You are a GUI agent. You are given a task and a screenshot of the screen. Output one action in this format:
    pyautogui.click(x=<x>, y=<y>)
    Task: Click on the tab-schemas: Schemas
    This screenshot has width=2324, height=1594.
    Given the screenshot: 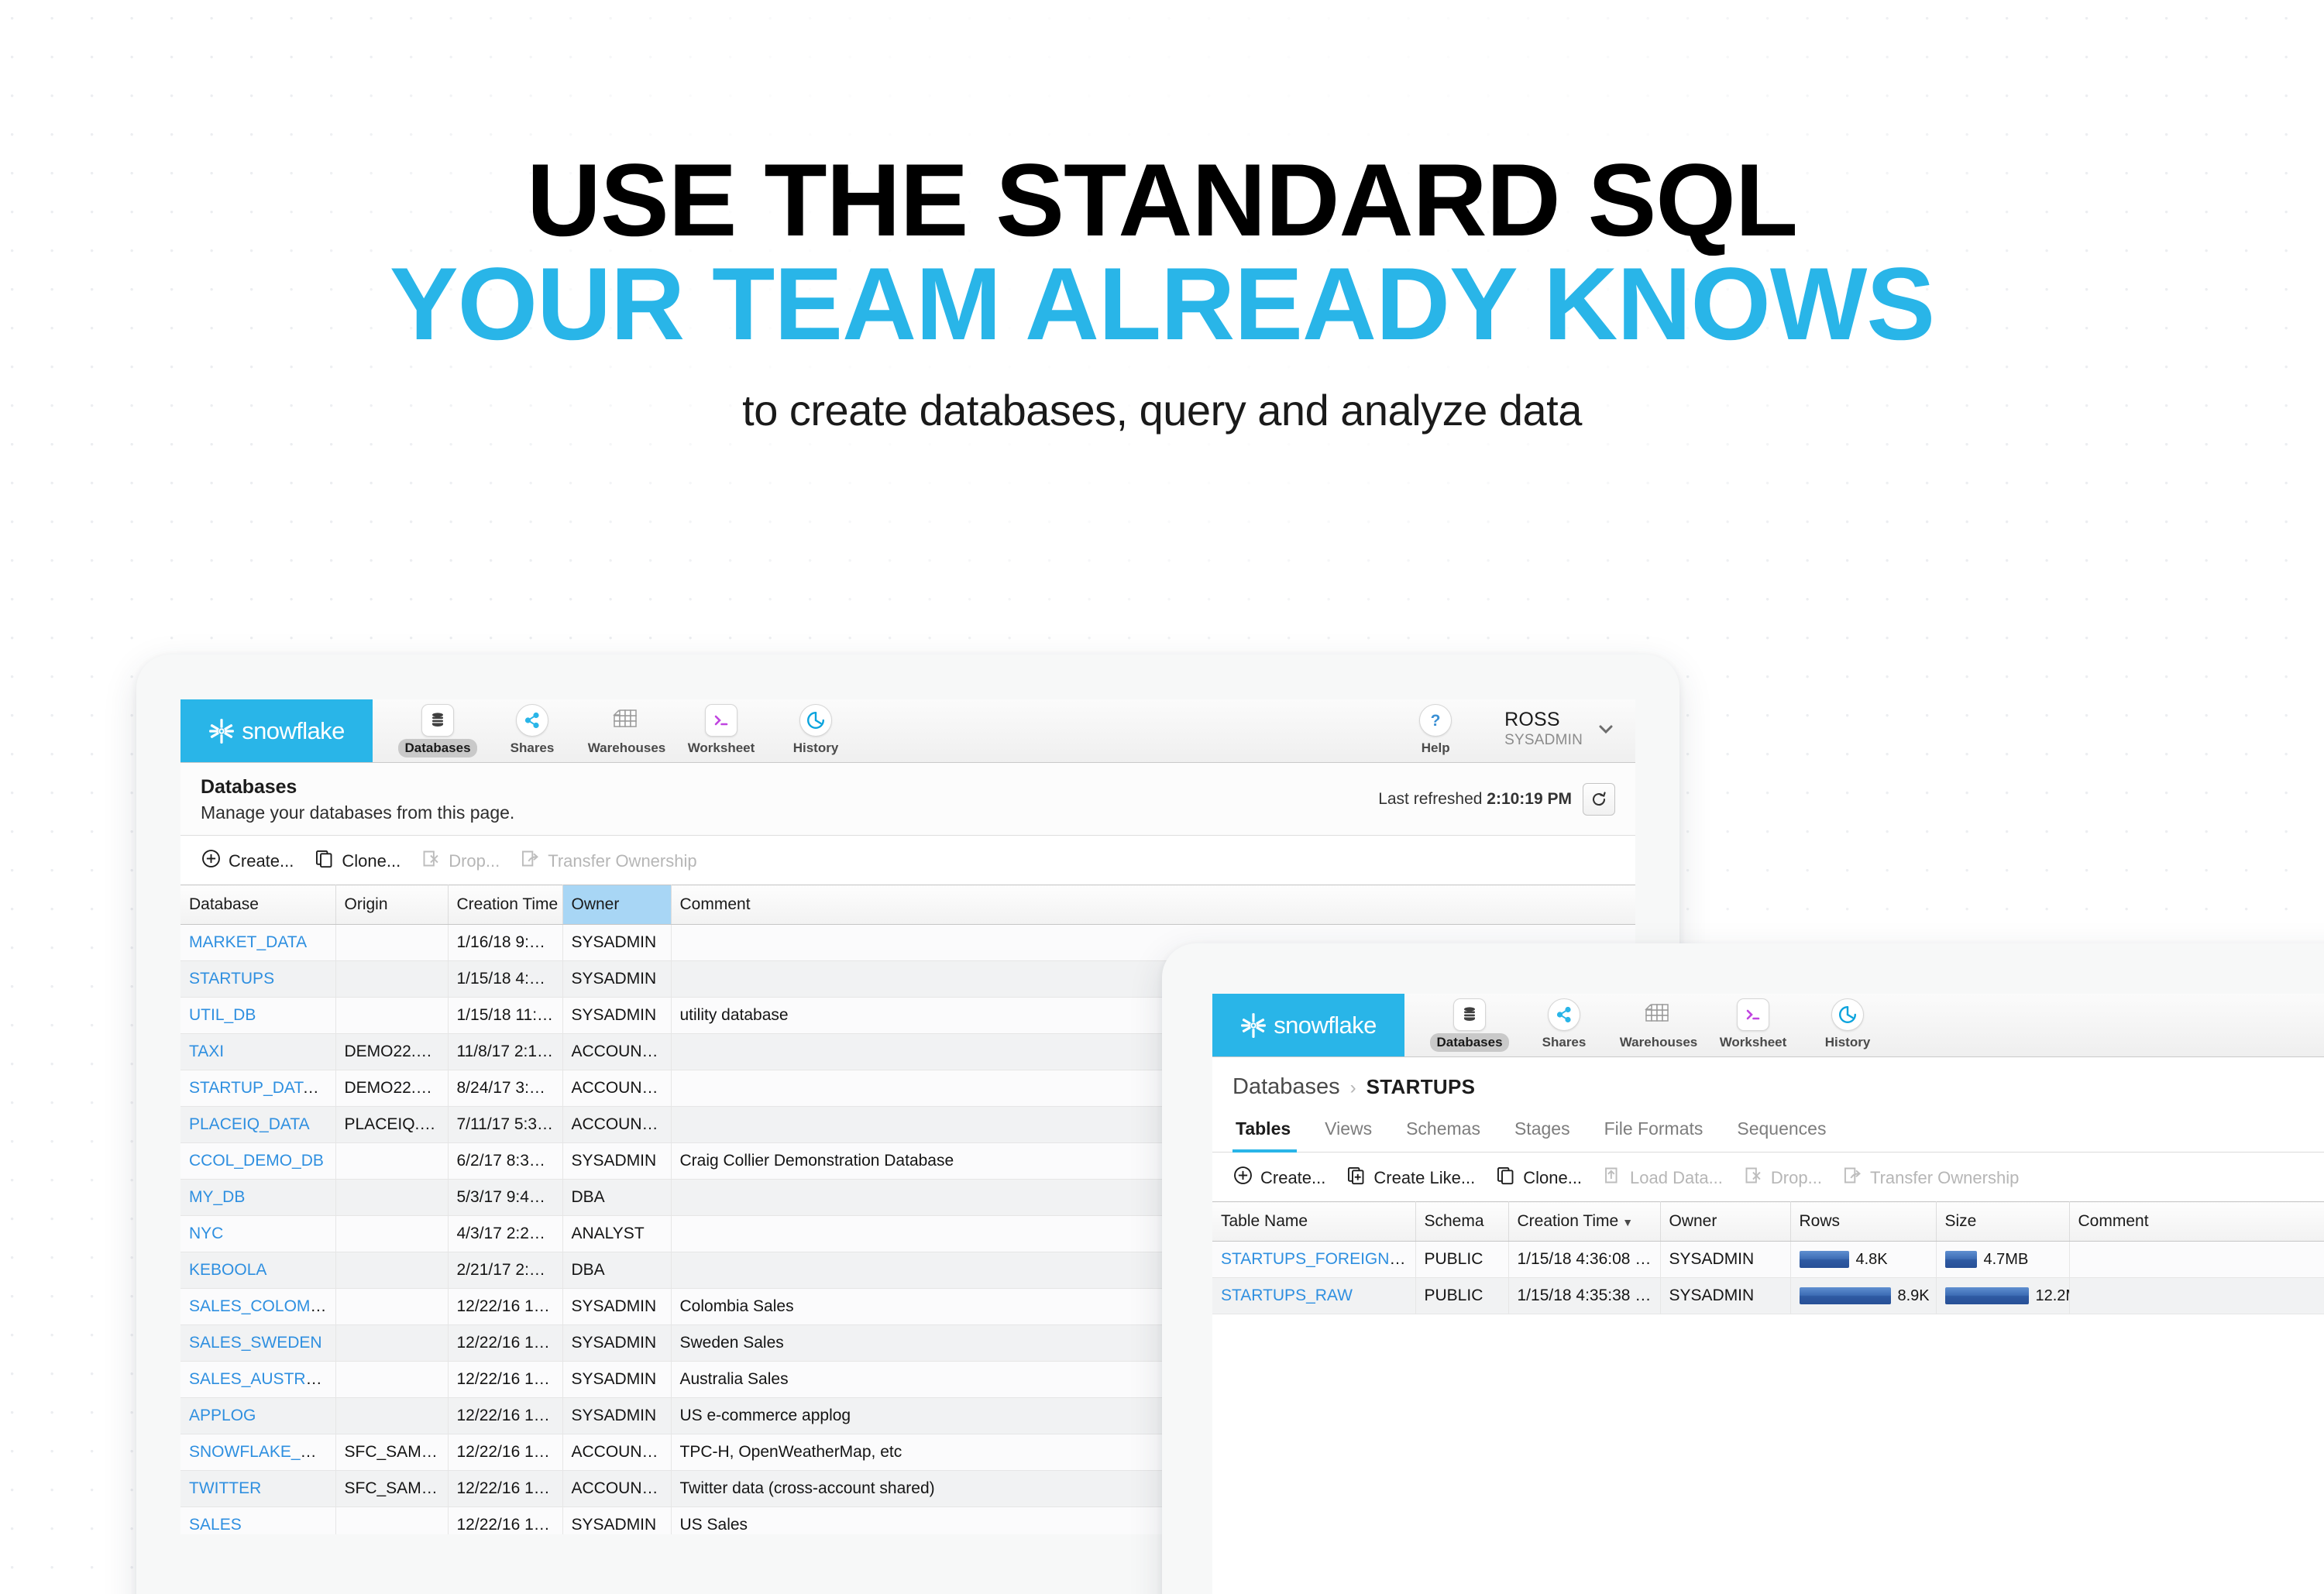 What is the action you would take?
    pyautogui.click(x=1443, y=1132)
    